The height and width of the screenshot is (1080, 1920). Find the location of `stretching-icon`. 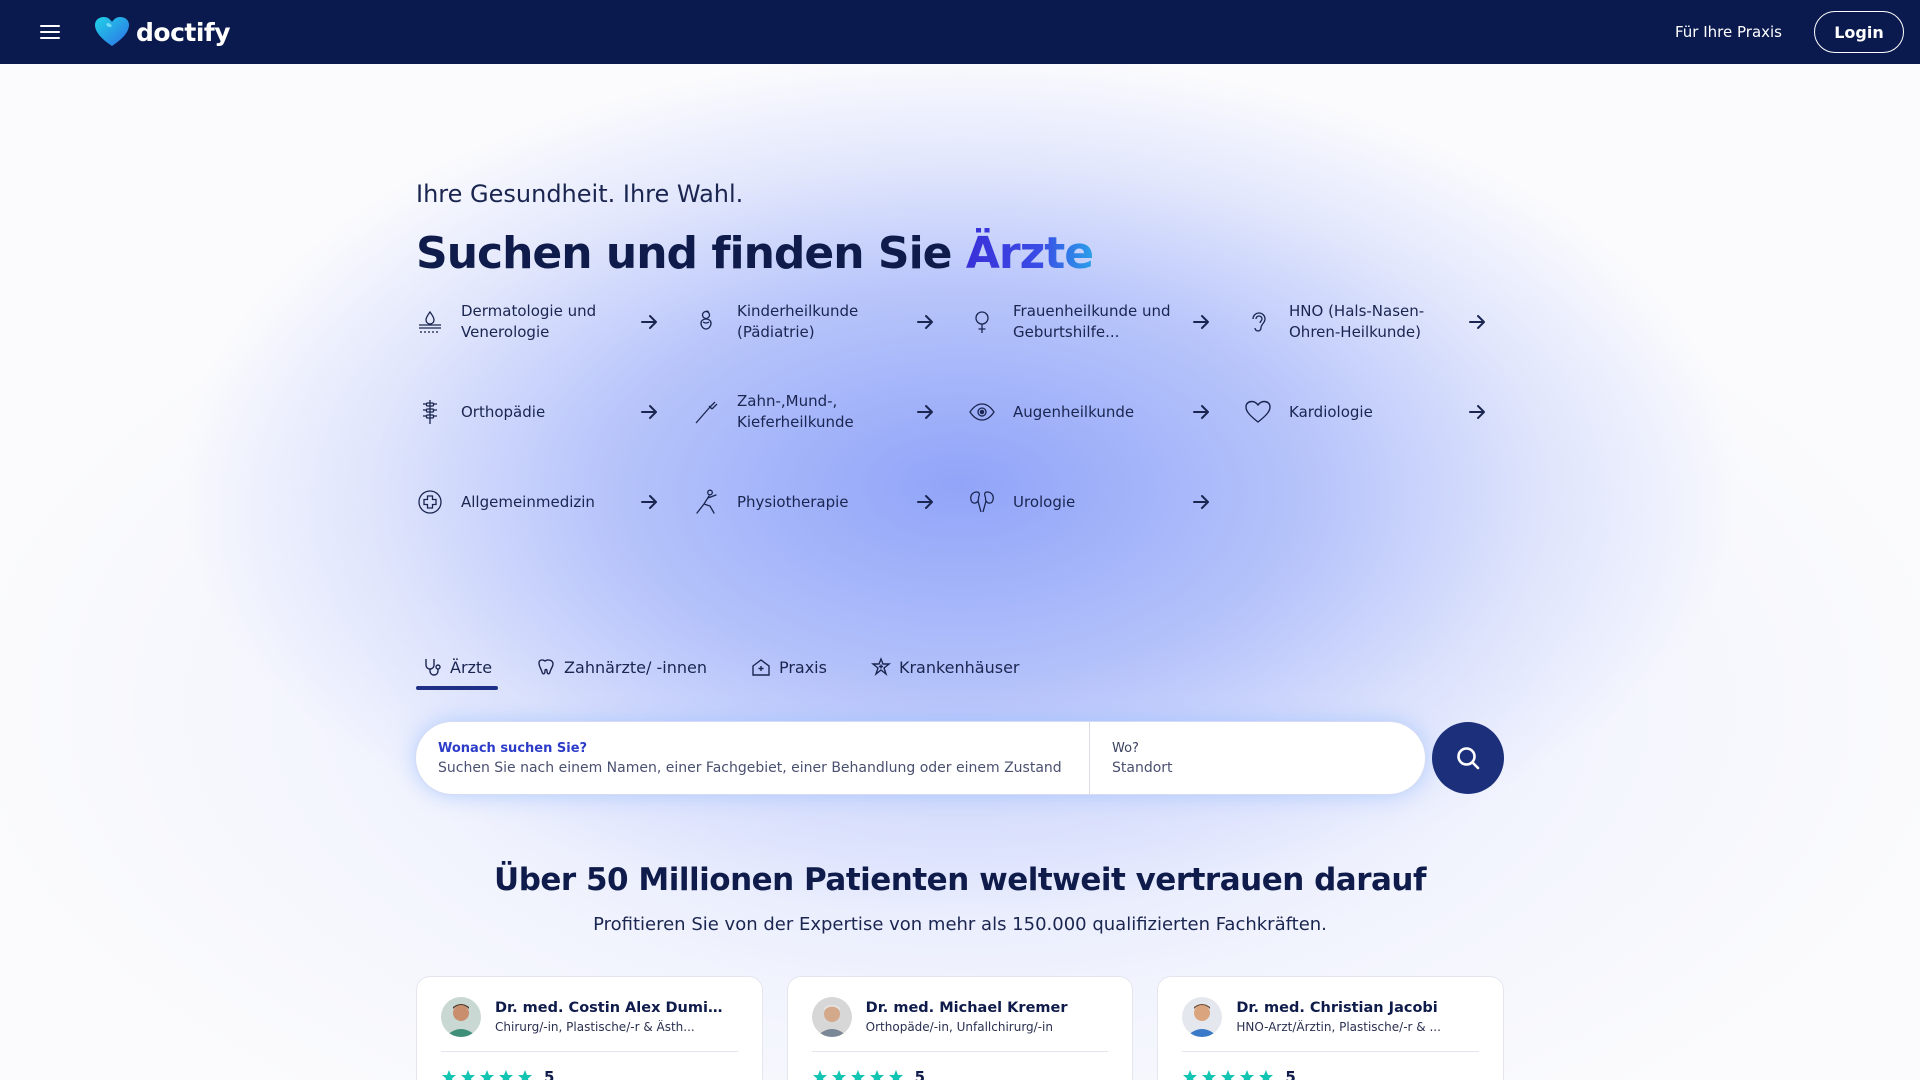

stretching-icon is located at coordinates (706, 502).